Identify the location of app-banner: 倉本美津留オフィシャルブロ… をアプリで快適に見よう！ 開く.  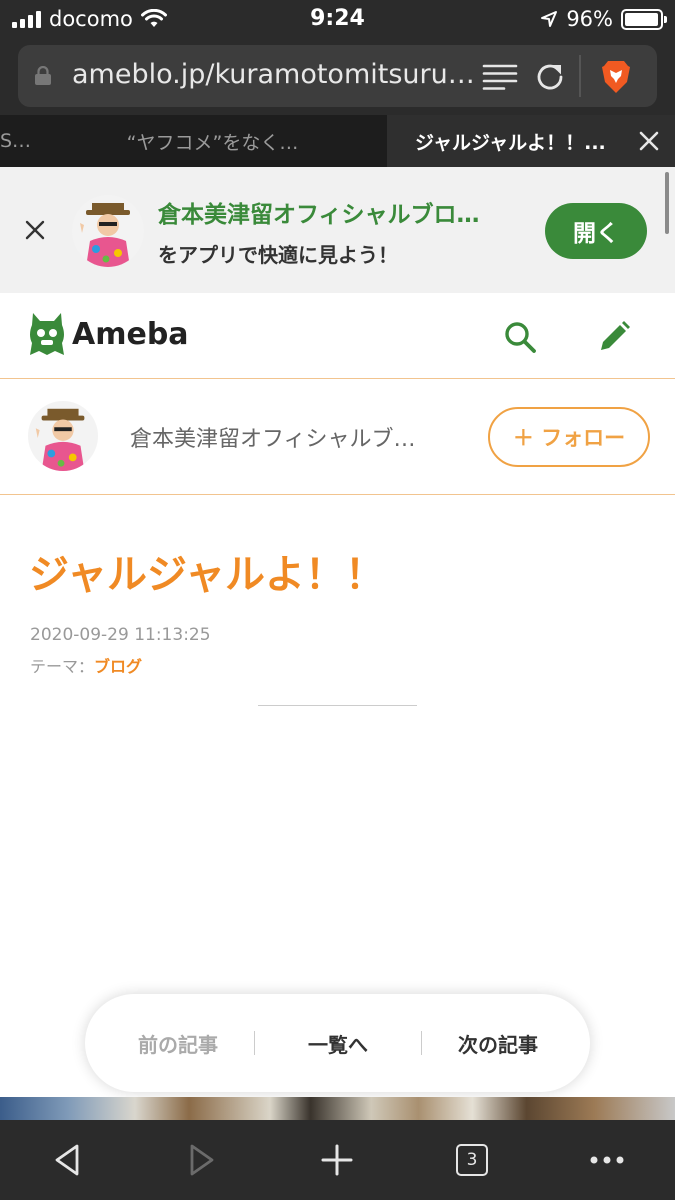
(337, 230).